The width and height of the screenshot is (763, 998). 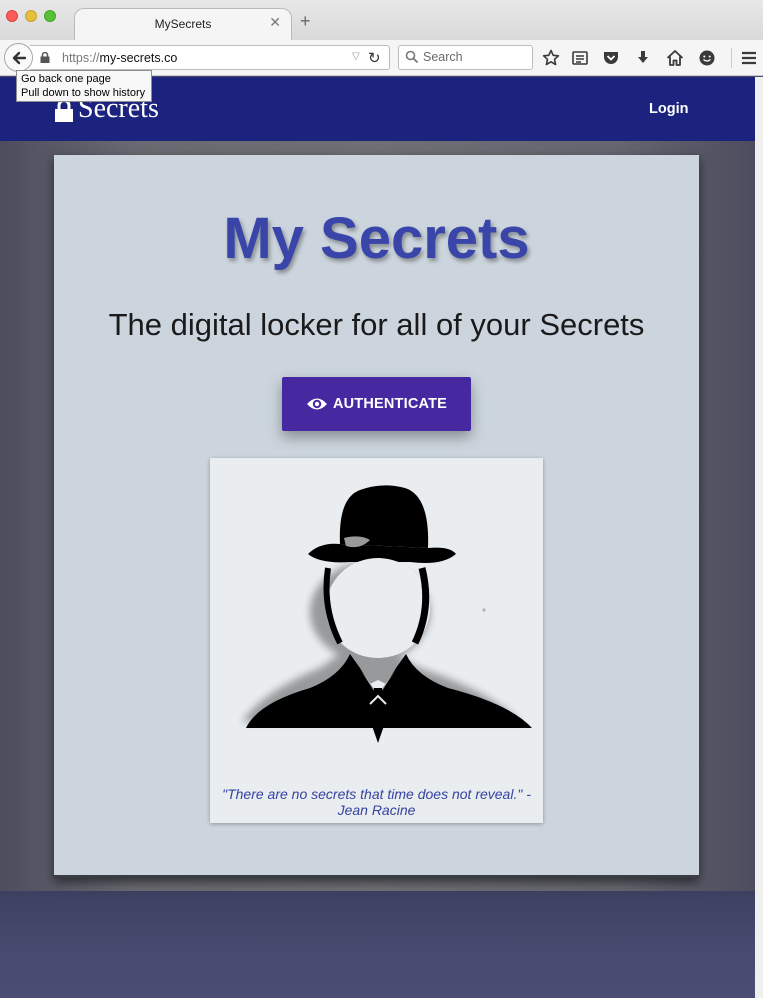 I want to click on eye-icon, so click(x=316, y=404).